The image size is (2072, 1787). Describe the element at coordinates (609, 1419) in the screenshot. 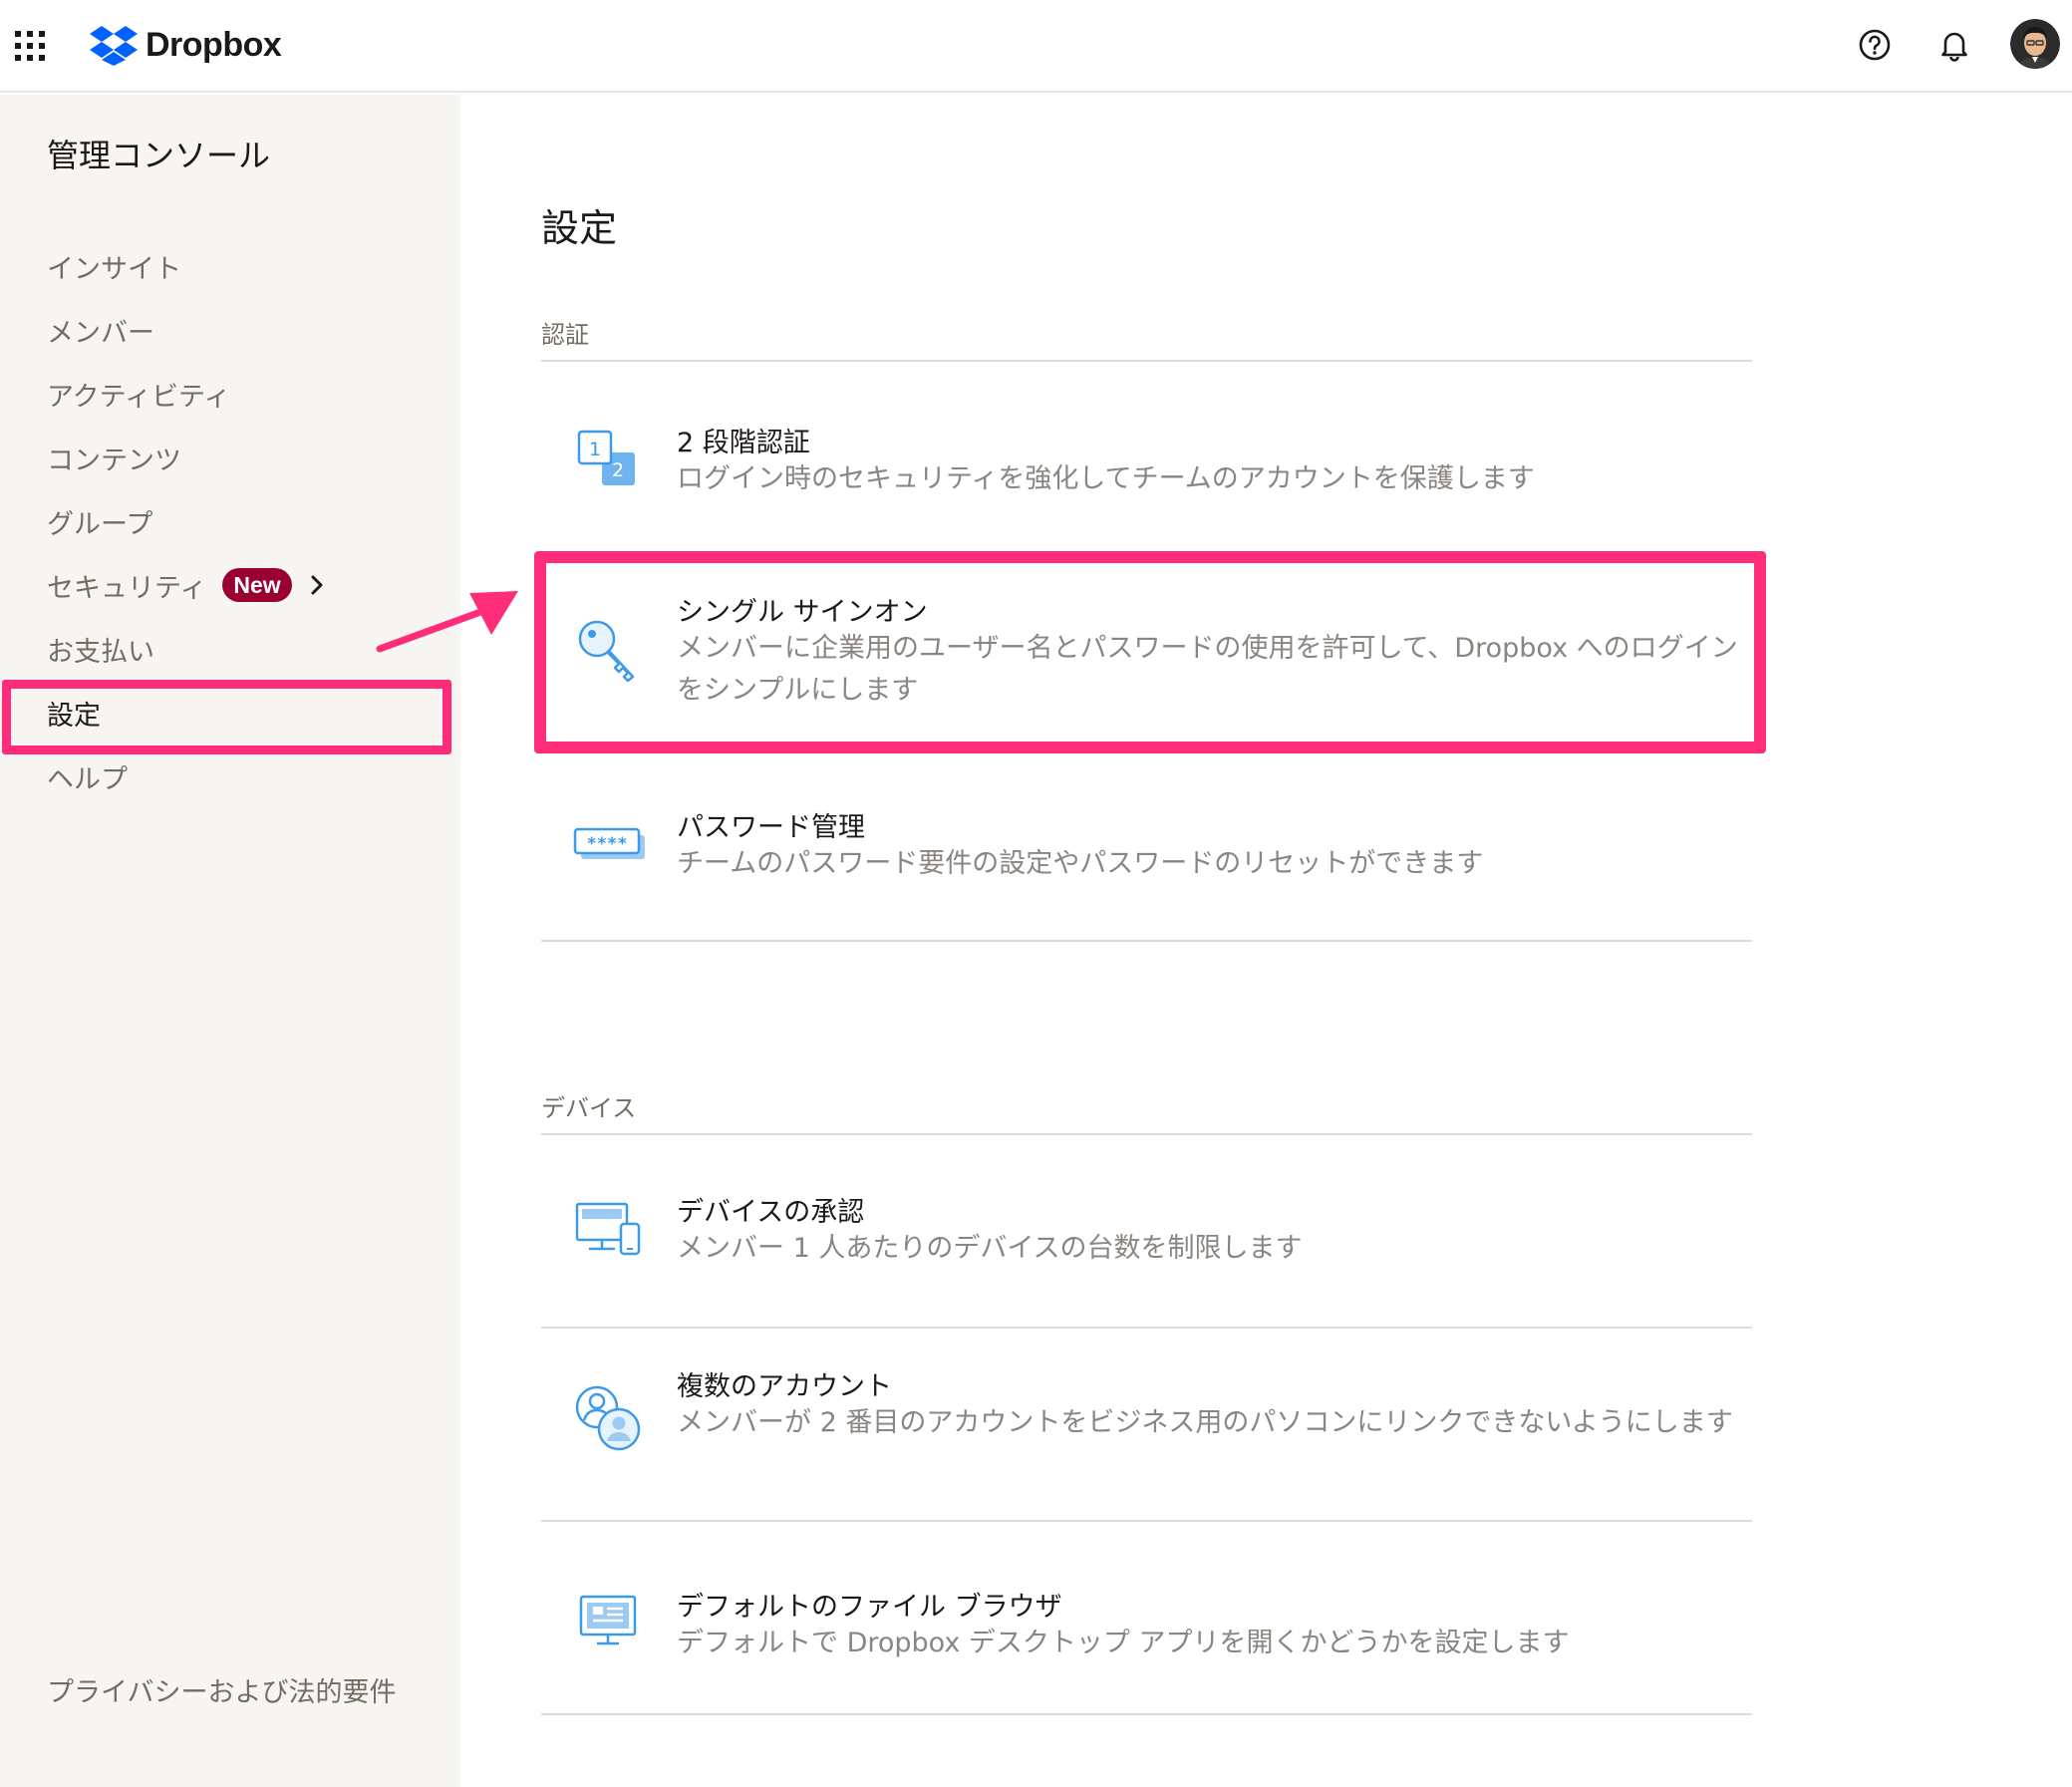

I see `multiple-accounts-icon` at that location.